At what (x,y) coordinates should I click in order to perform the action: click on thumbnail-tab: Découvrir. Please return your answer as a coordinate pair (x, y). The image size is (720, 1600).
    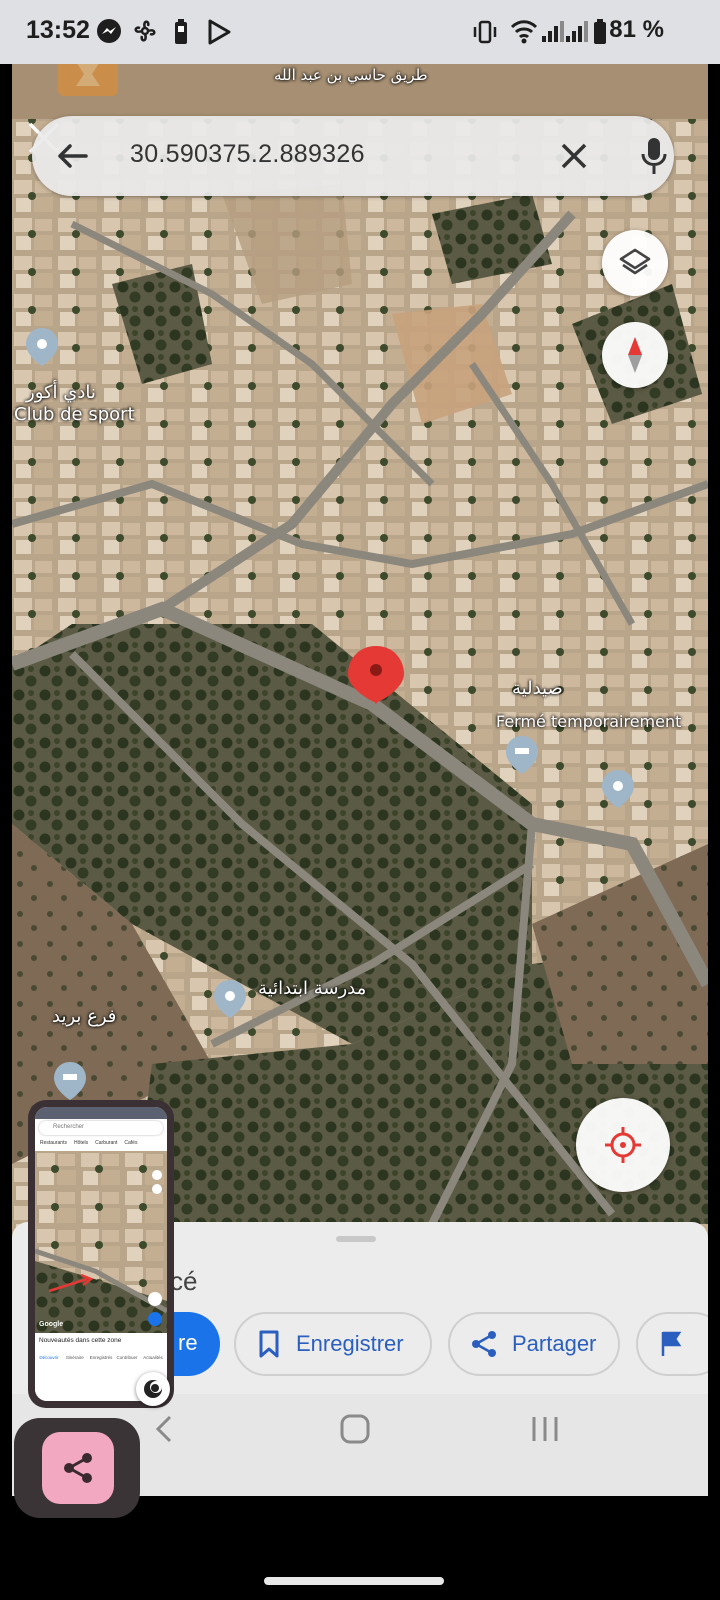
    Looking at the image, I should click on (49, 1357).